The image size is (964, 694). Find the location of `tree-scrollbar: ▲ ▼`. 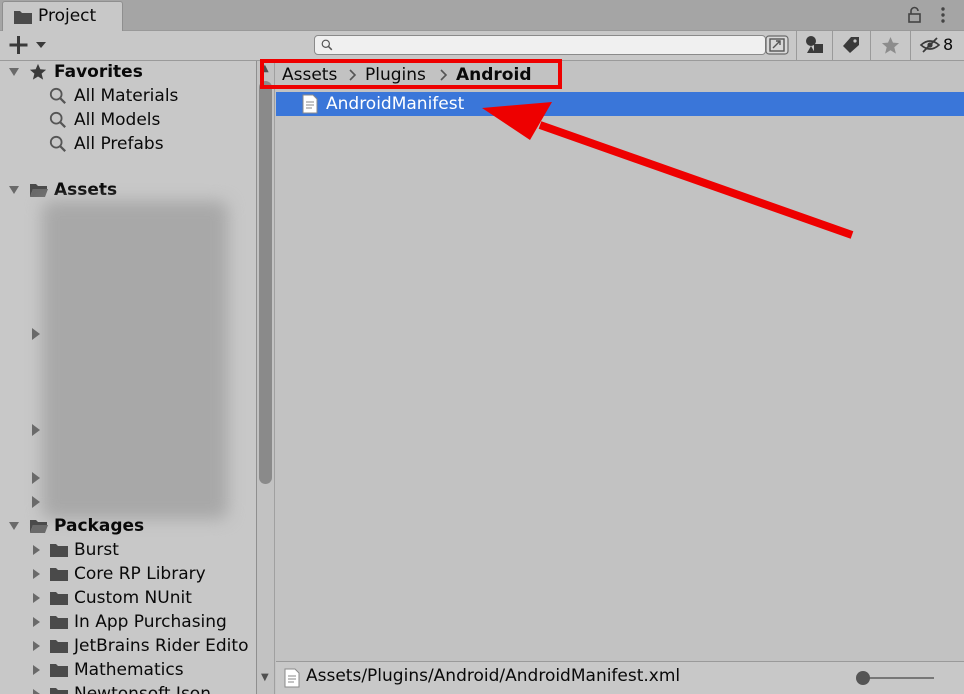

tree-scrollbar: ▲ ▼ is located at coordinates (266, 377).